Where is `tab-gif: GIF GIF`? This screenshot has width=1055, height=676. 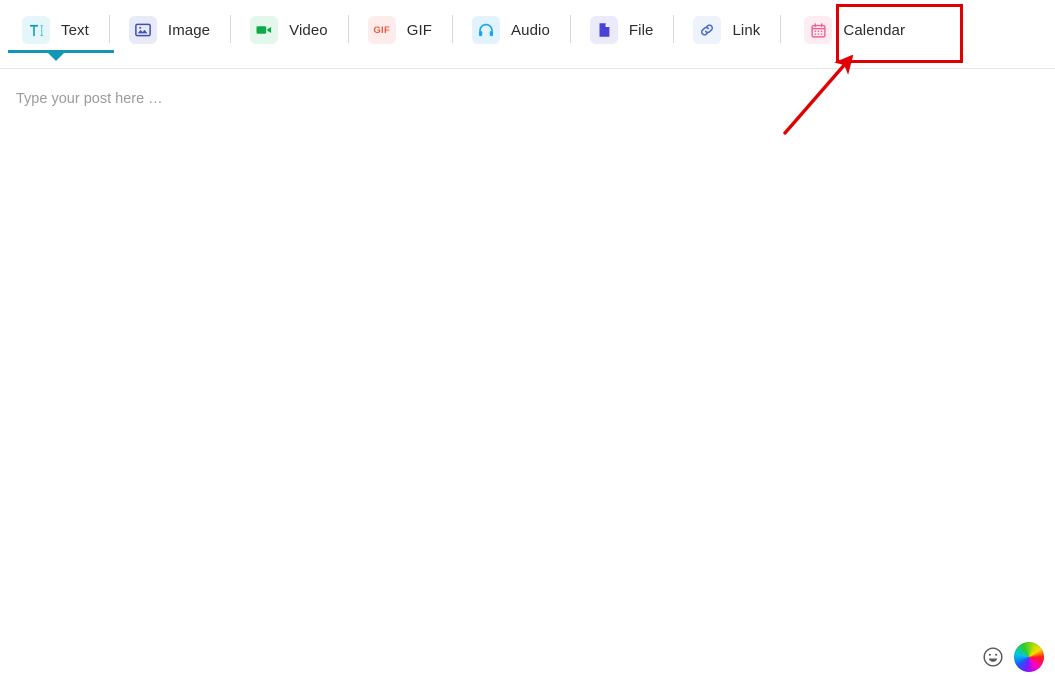 tab-gif: GIF GIF is located at coordinates (400, 30).